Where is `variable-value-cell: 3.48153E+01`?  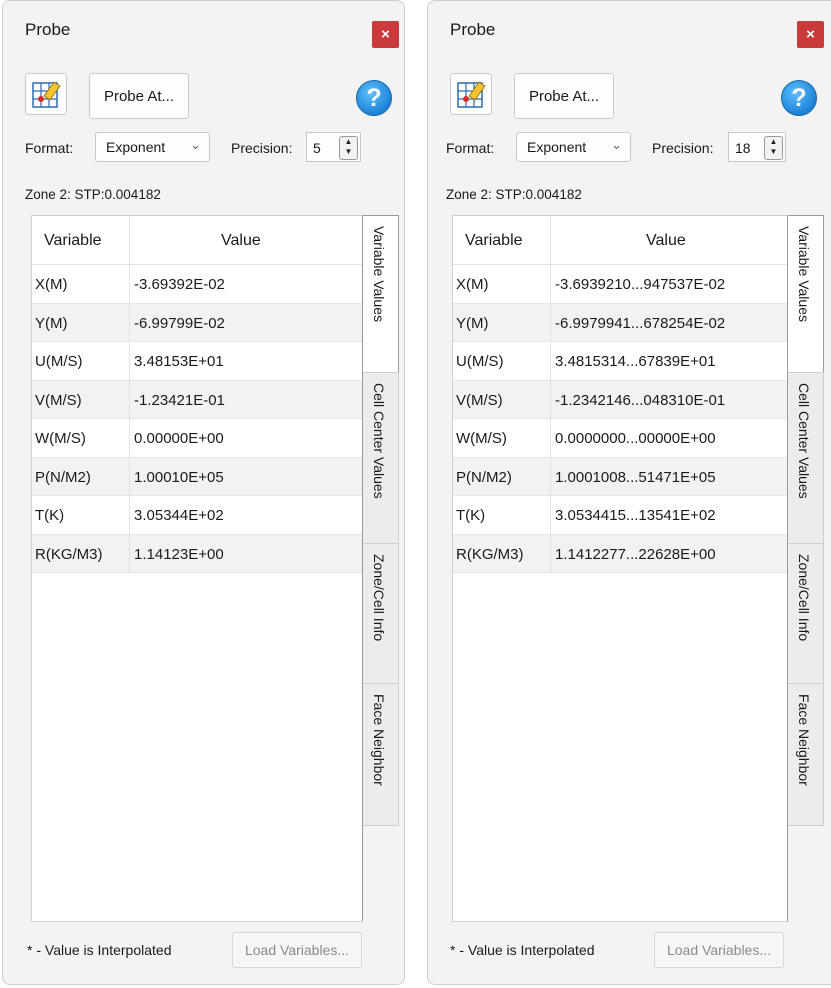 variable-value-cell: 3.48153E+01 is located at coordinates (179, 361).